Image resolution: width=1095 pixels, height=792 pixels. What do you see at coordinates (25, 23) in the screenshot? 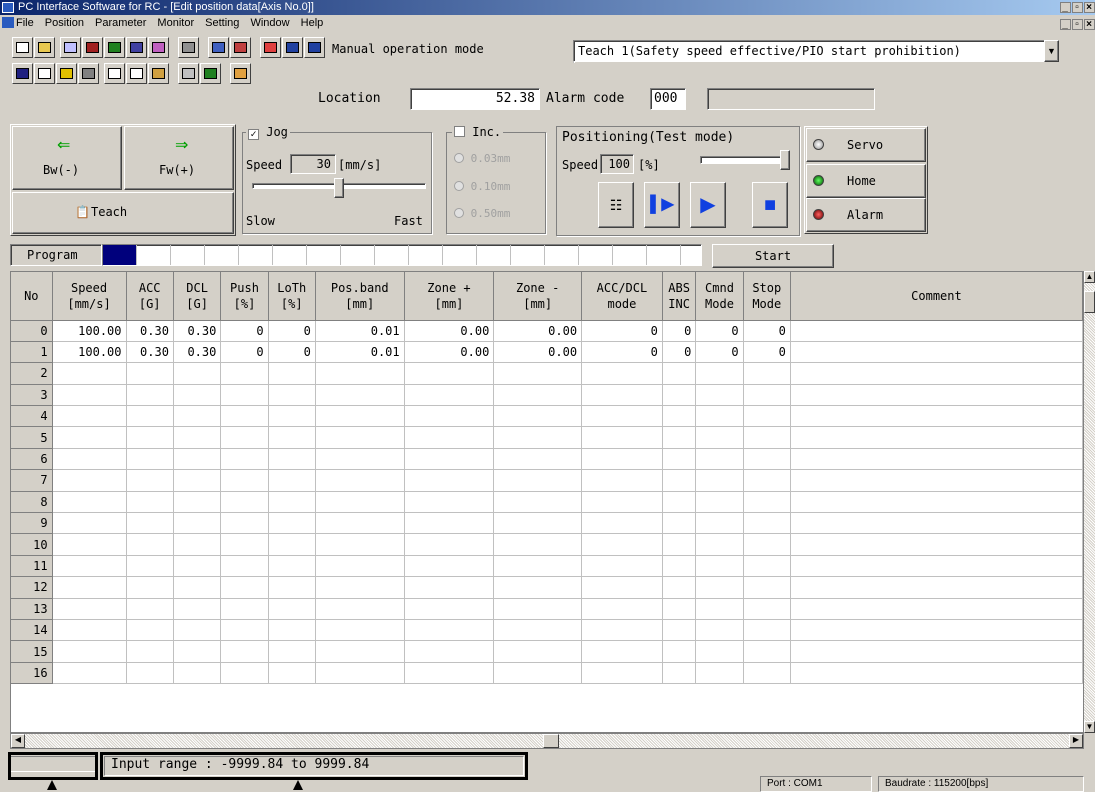
I see `menu-file: File` at bounding box center [25, 23].